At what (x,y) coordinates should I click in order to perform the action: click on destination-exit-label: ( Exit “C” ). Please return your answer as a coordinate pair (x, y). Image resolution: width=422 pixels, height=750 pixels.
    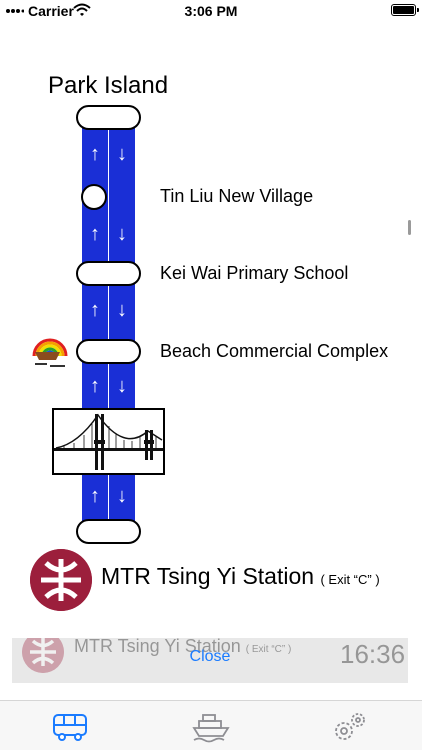
    Looking at the image, I should click on (350, 579).